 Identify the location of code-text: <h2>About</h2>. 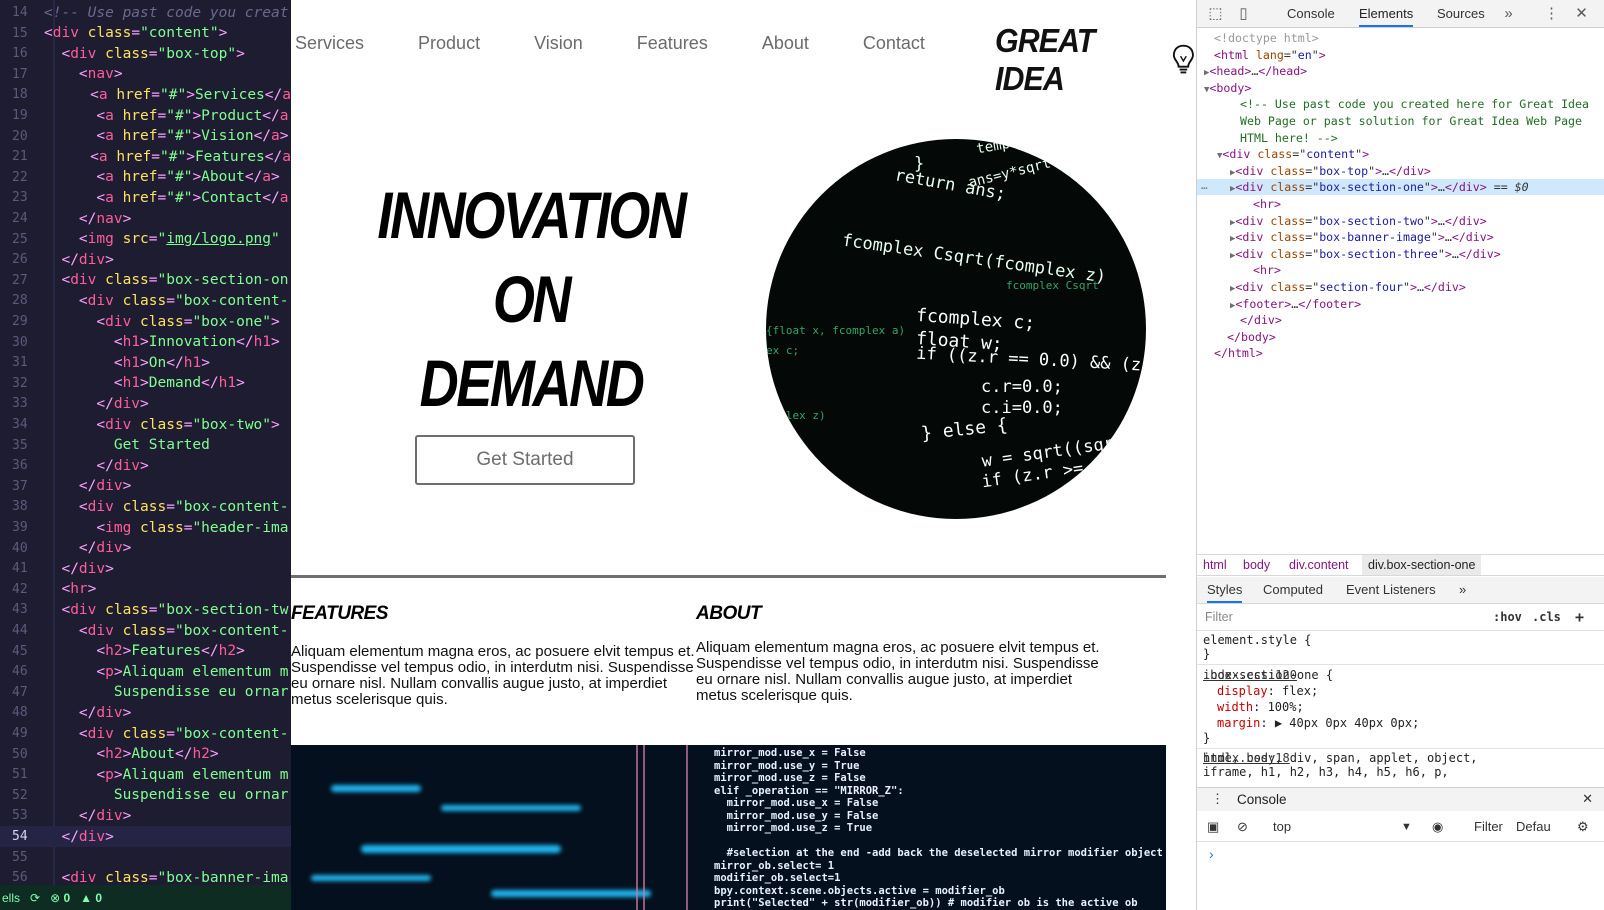
(131, 754).